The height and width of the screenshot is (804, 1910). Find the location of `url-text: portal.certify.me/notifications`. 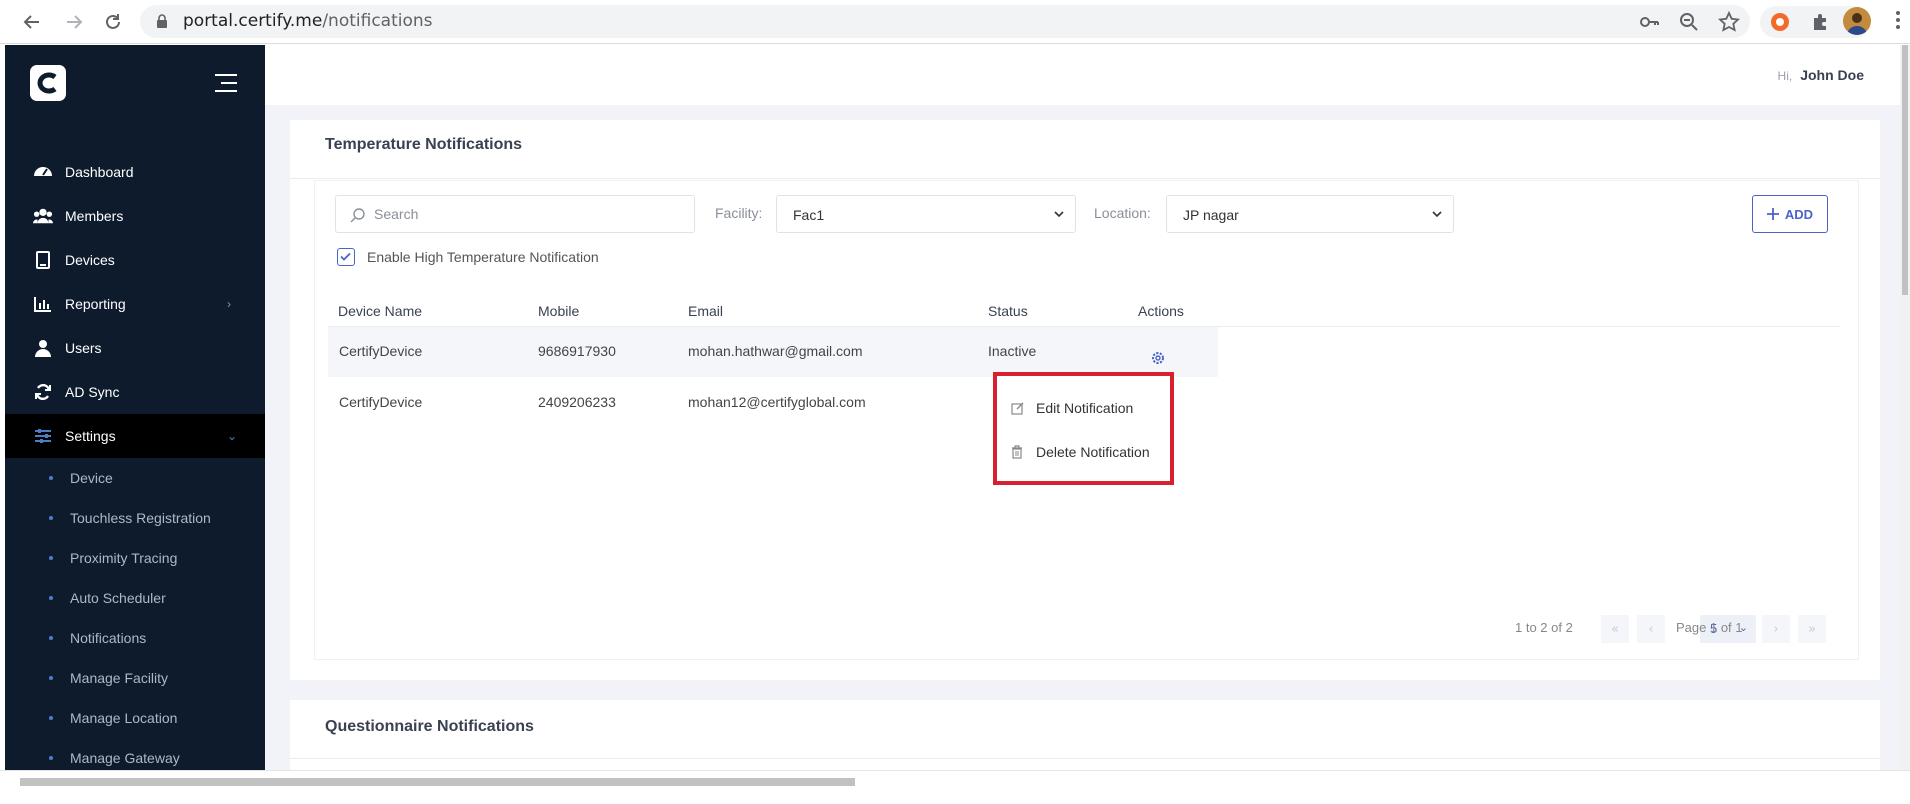

url-text: portal.certify.me/notifications is located at coordinates (308, 21).